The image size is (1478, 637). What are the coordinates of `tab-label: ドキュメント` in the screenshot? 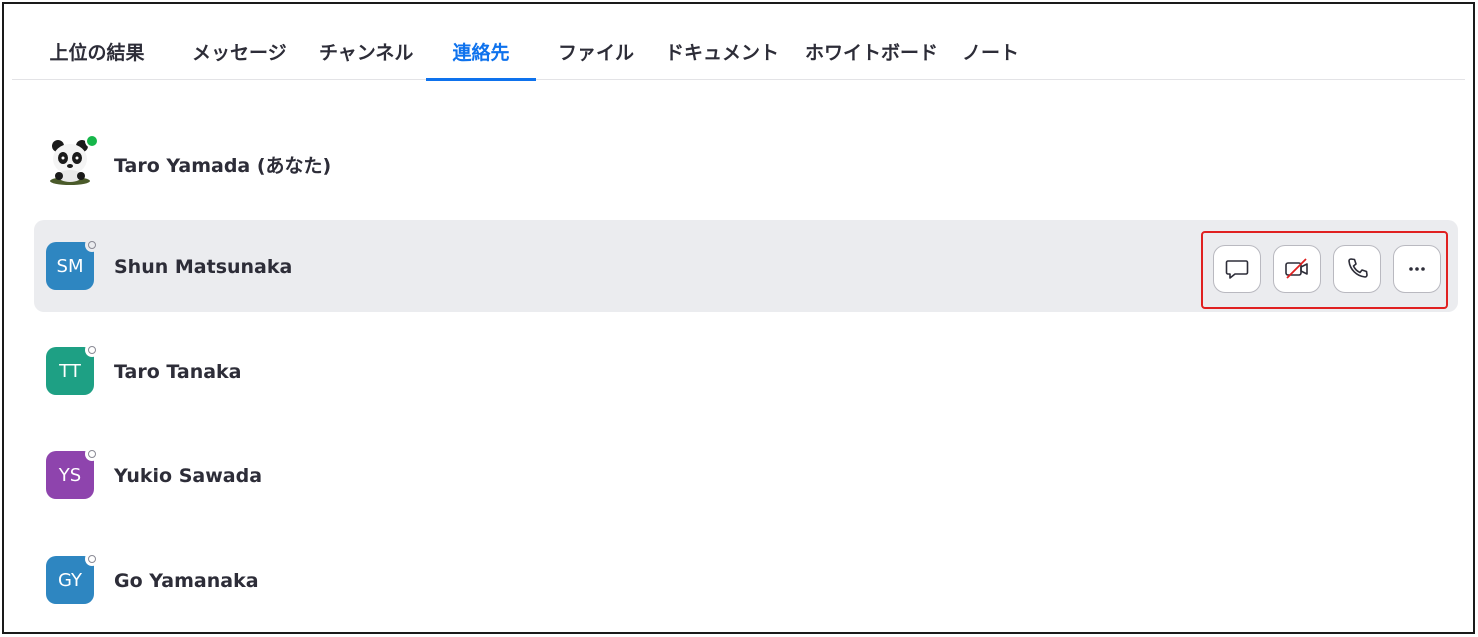 It's located at (722, 53).